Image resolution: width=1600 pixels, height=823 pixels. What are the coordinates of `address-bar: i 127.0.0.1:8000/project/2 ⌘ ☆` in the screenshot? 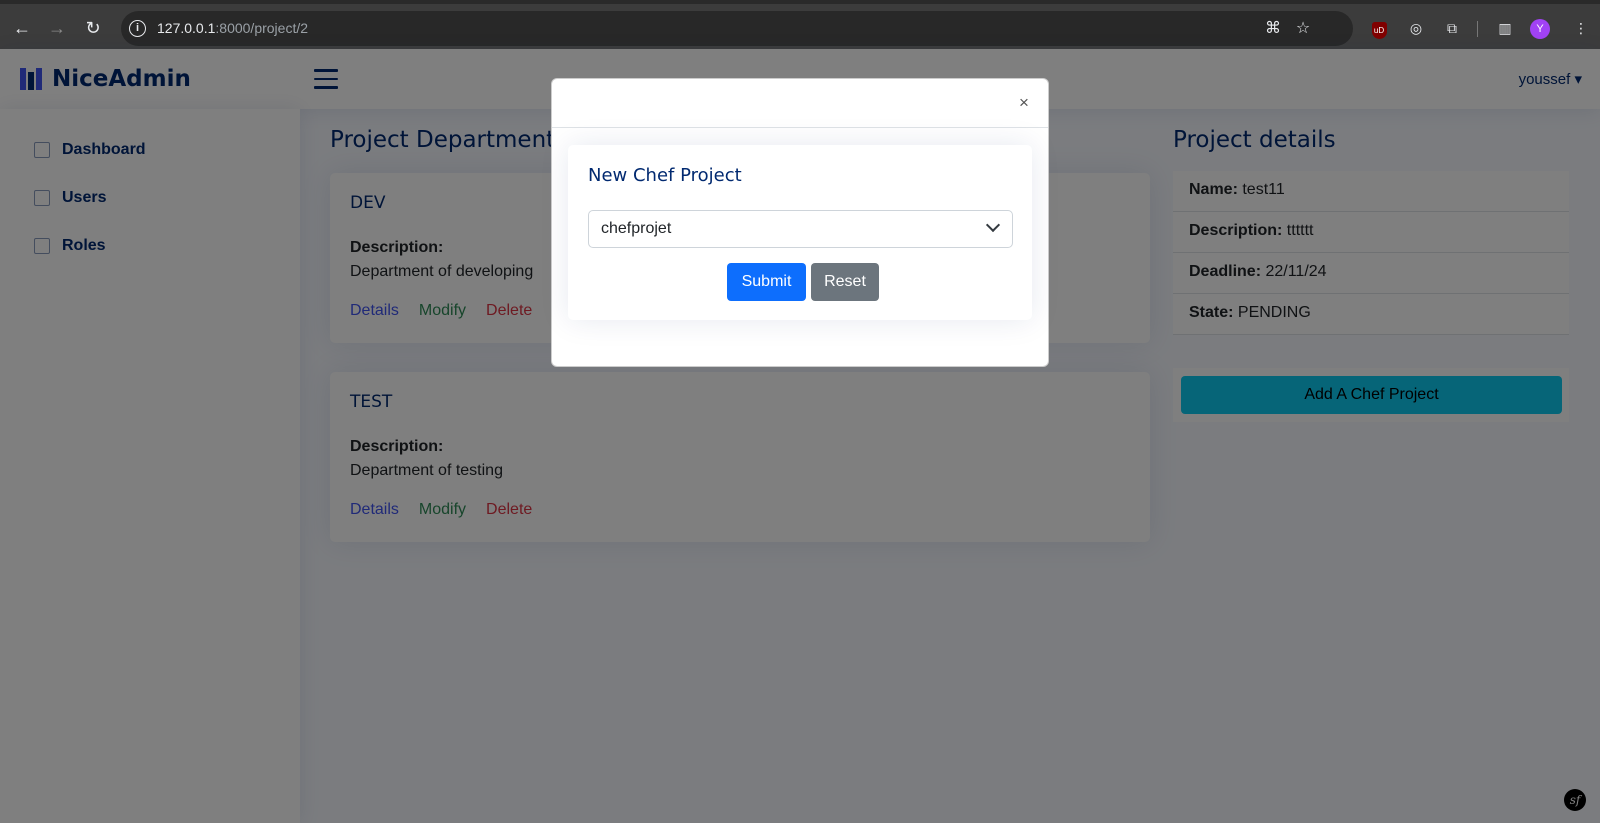 It's located at (737, 28).